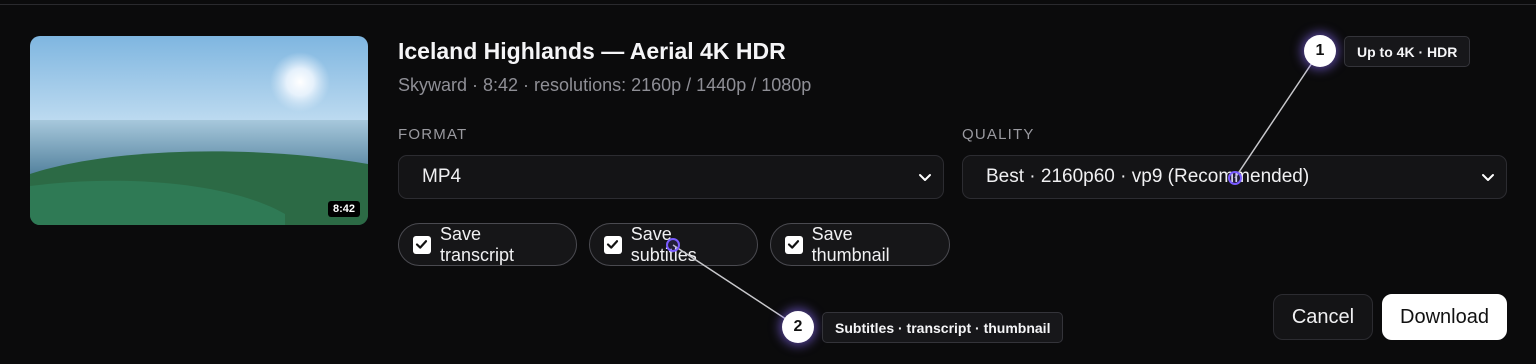  I want to click on video-thumbnail: 8:42, so click(199, 130).